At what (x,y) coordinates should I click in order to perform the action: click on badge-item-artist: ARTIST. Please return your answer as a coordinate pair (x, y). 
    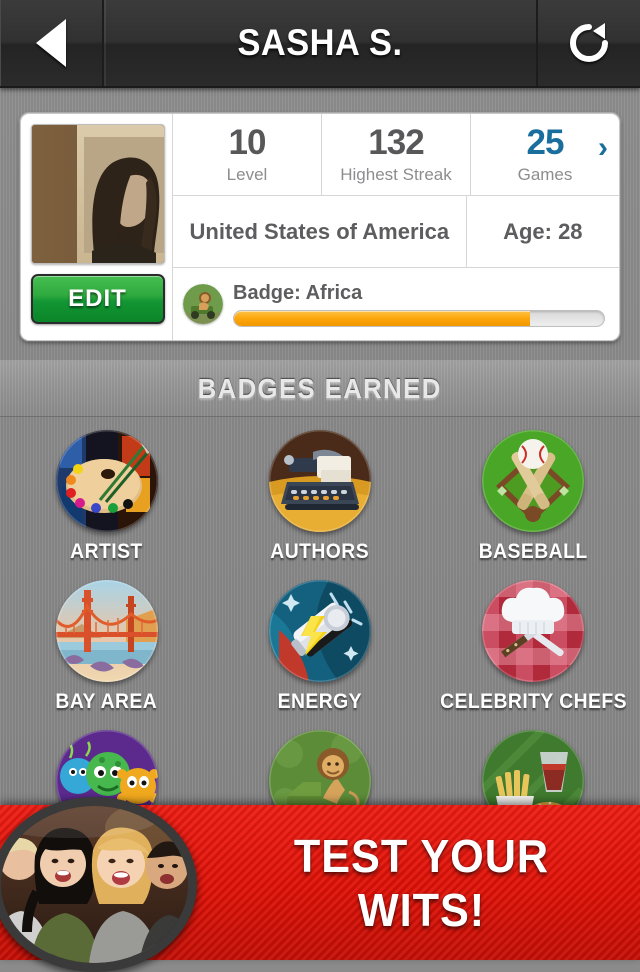
    Looking at the image, I should click on (106, 505).